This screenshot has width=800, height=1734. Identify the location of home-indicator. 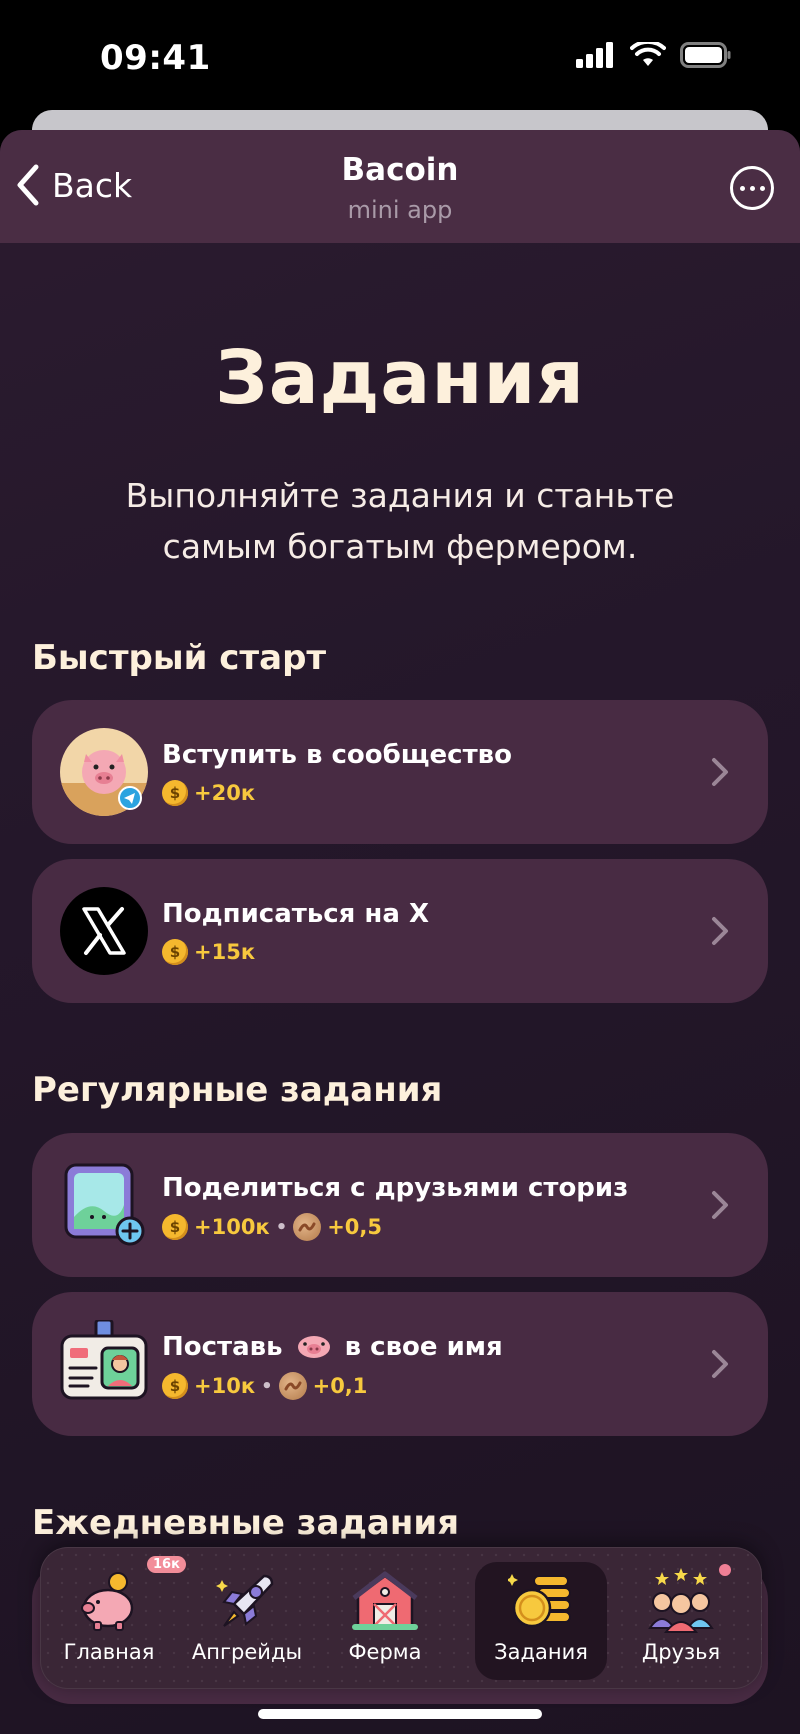
(400, 1714).